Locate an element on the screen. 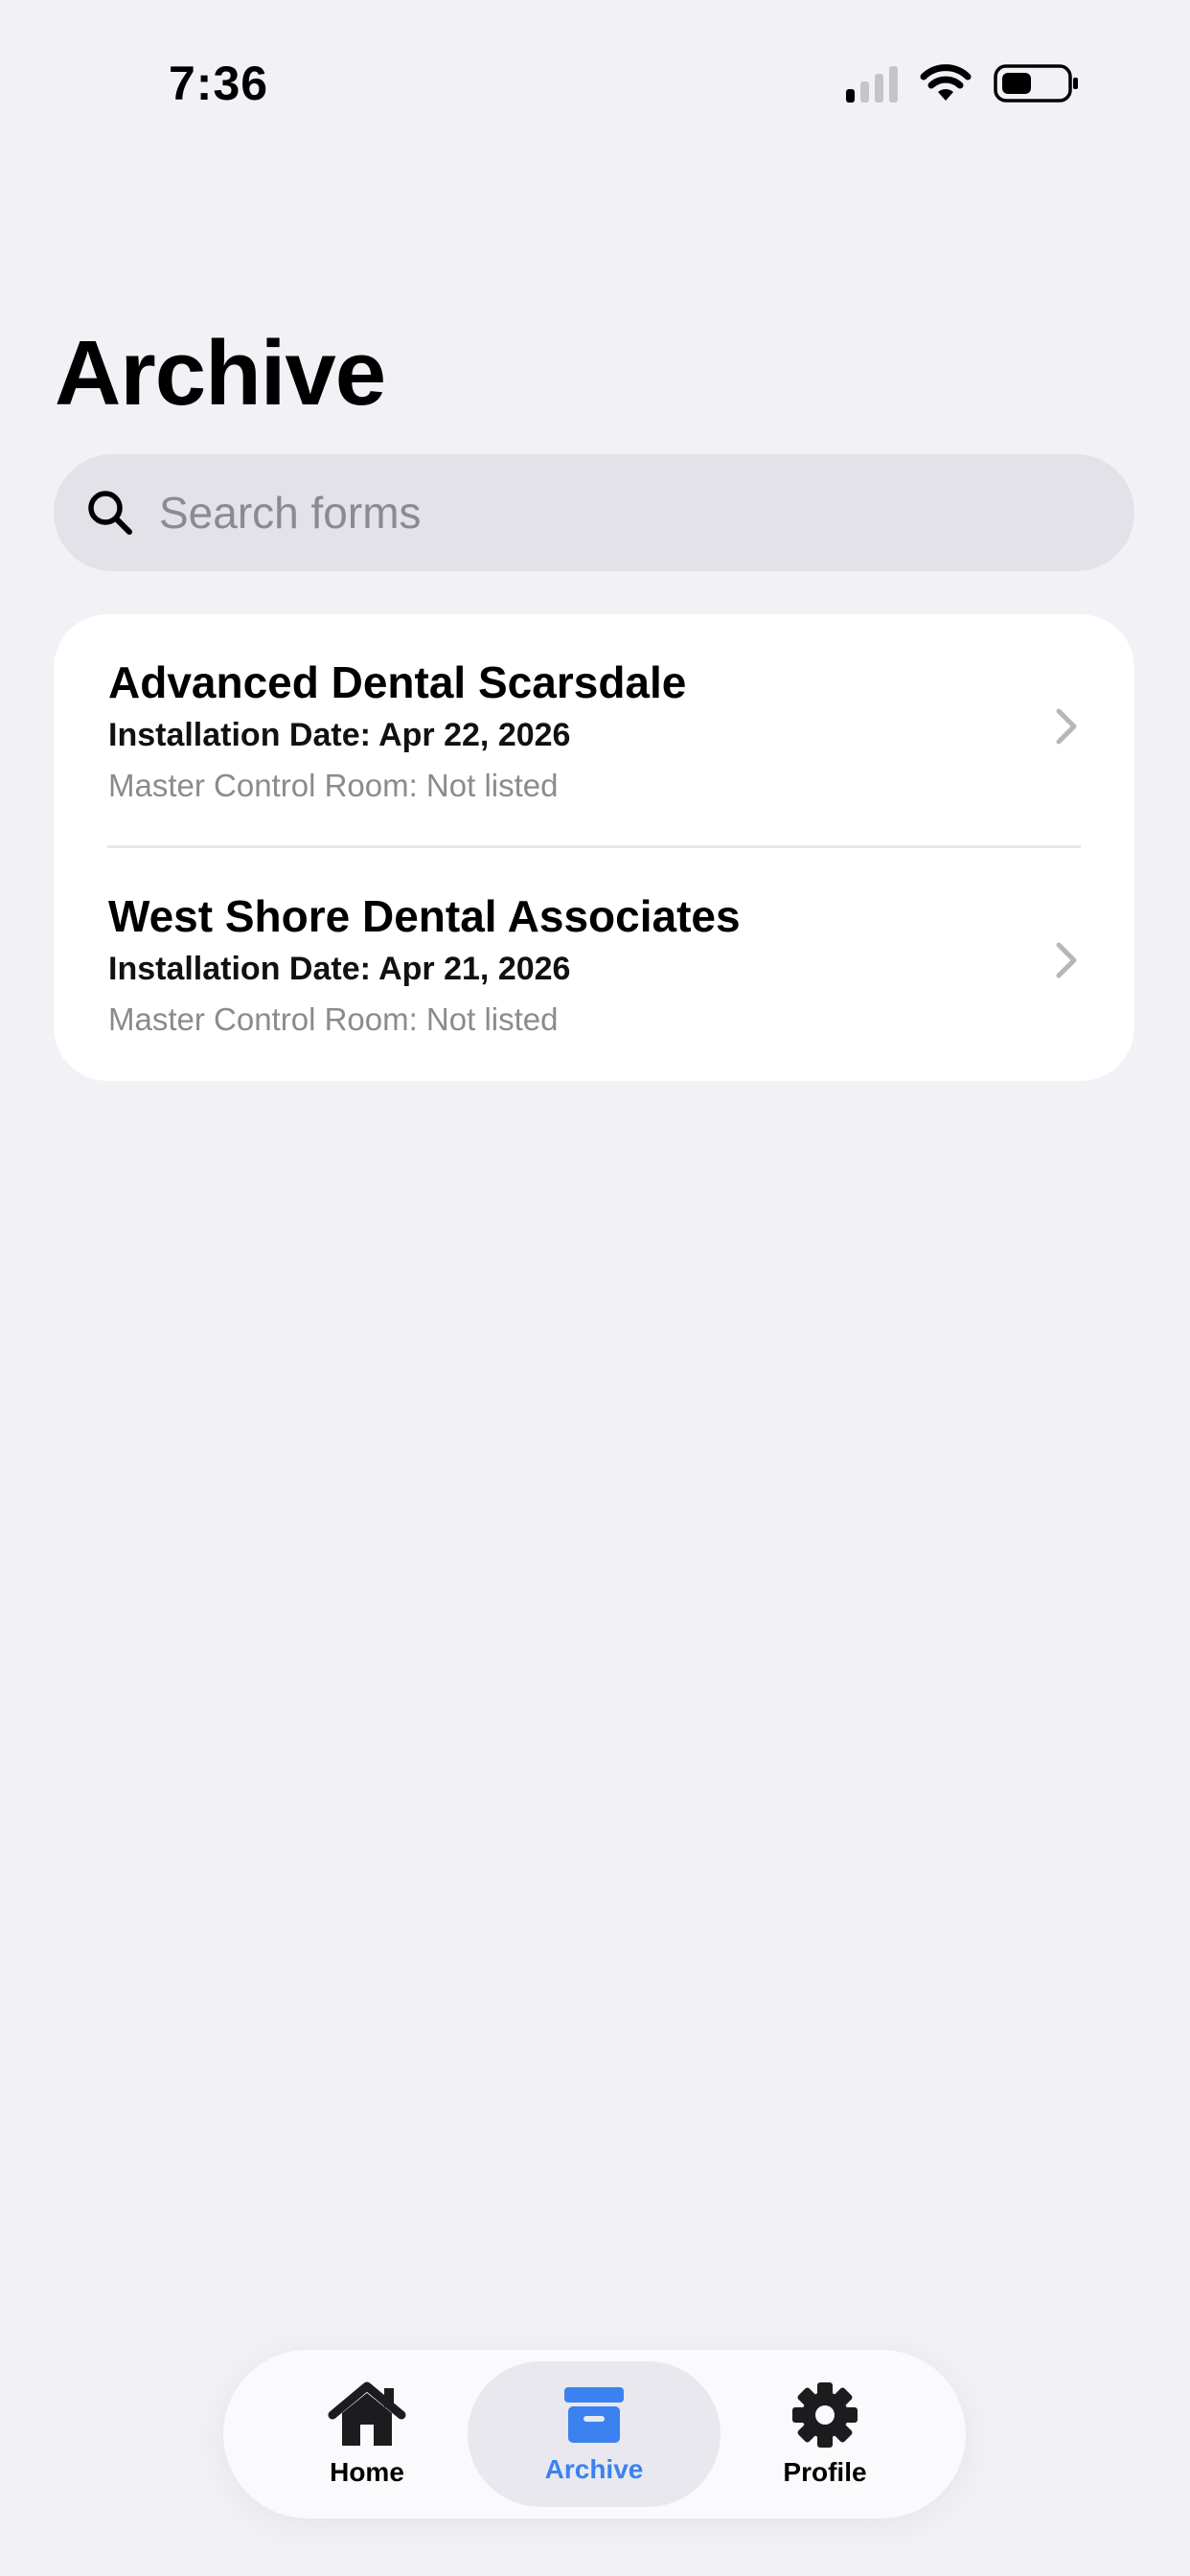  tab-profile: Profile is located at coordinates (825, 2434).